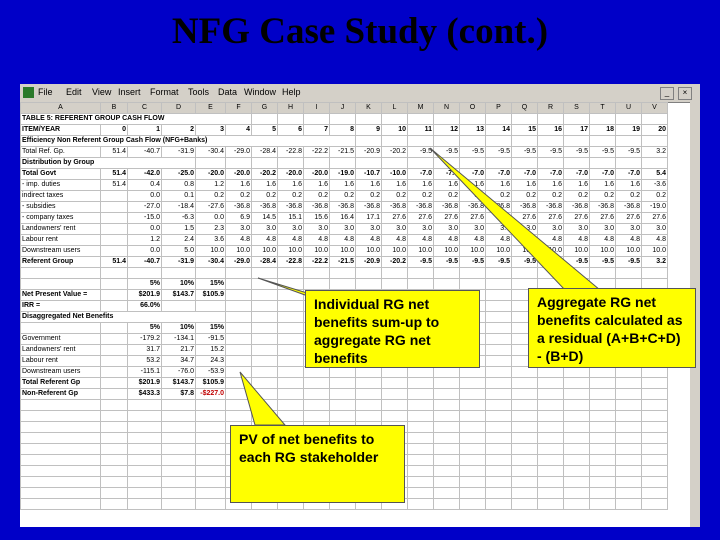 The height and width of the screenshot is (540, 720). Describe the element at coordinates (263, 398) in the screenshot. I see `pv-pointer` at that location.